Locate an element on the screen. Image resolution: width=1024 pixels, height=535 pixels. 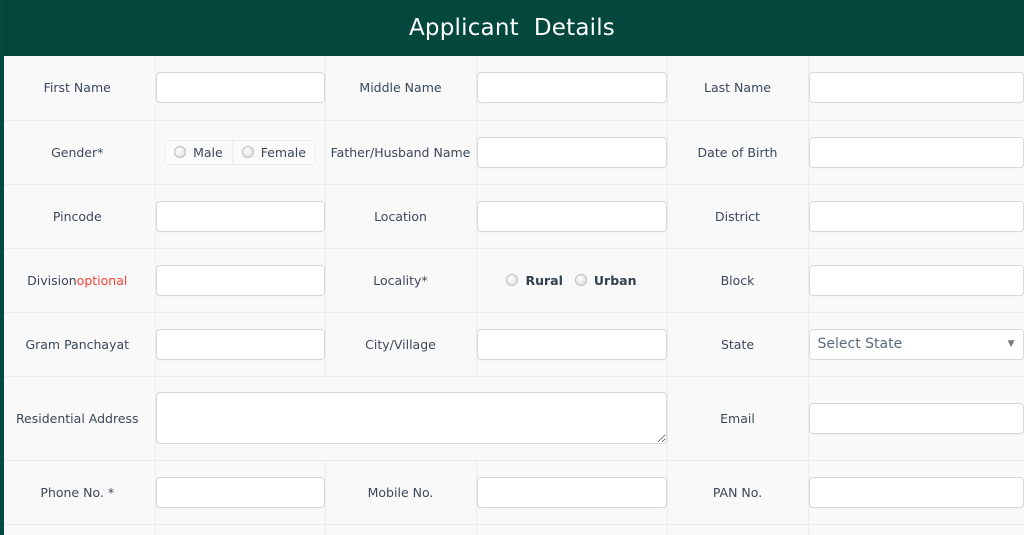
gender-option-male: Male is located at coordinates (199, 152).